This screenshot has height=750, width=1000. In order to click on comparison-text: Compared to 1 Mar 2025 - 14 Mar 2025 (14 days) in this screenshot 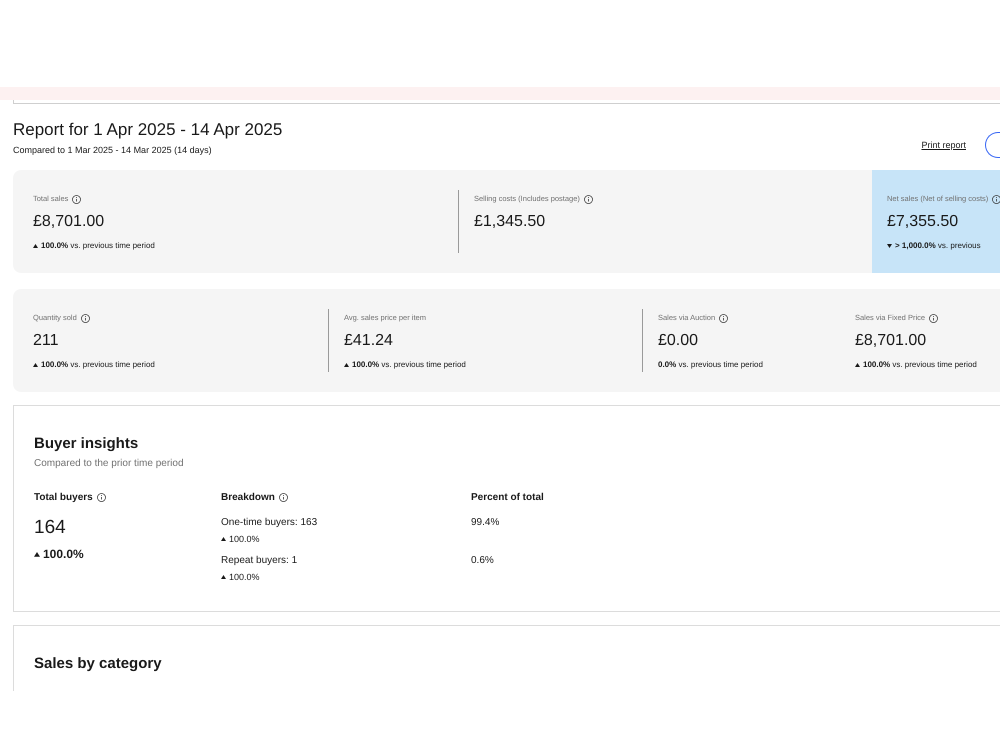, I will do `click(113, 150)`.